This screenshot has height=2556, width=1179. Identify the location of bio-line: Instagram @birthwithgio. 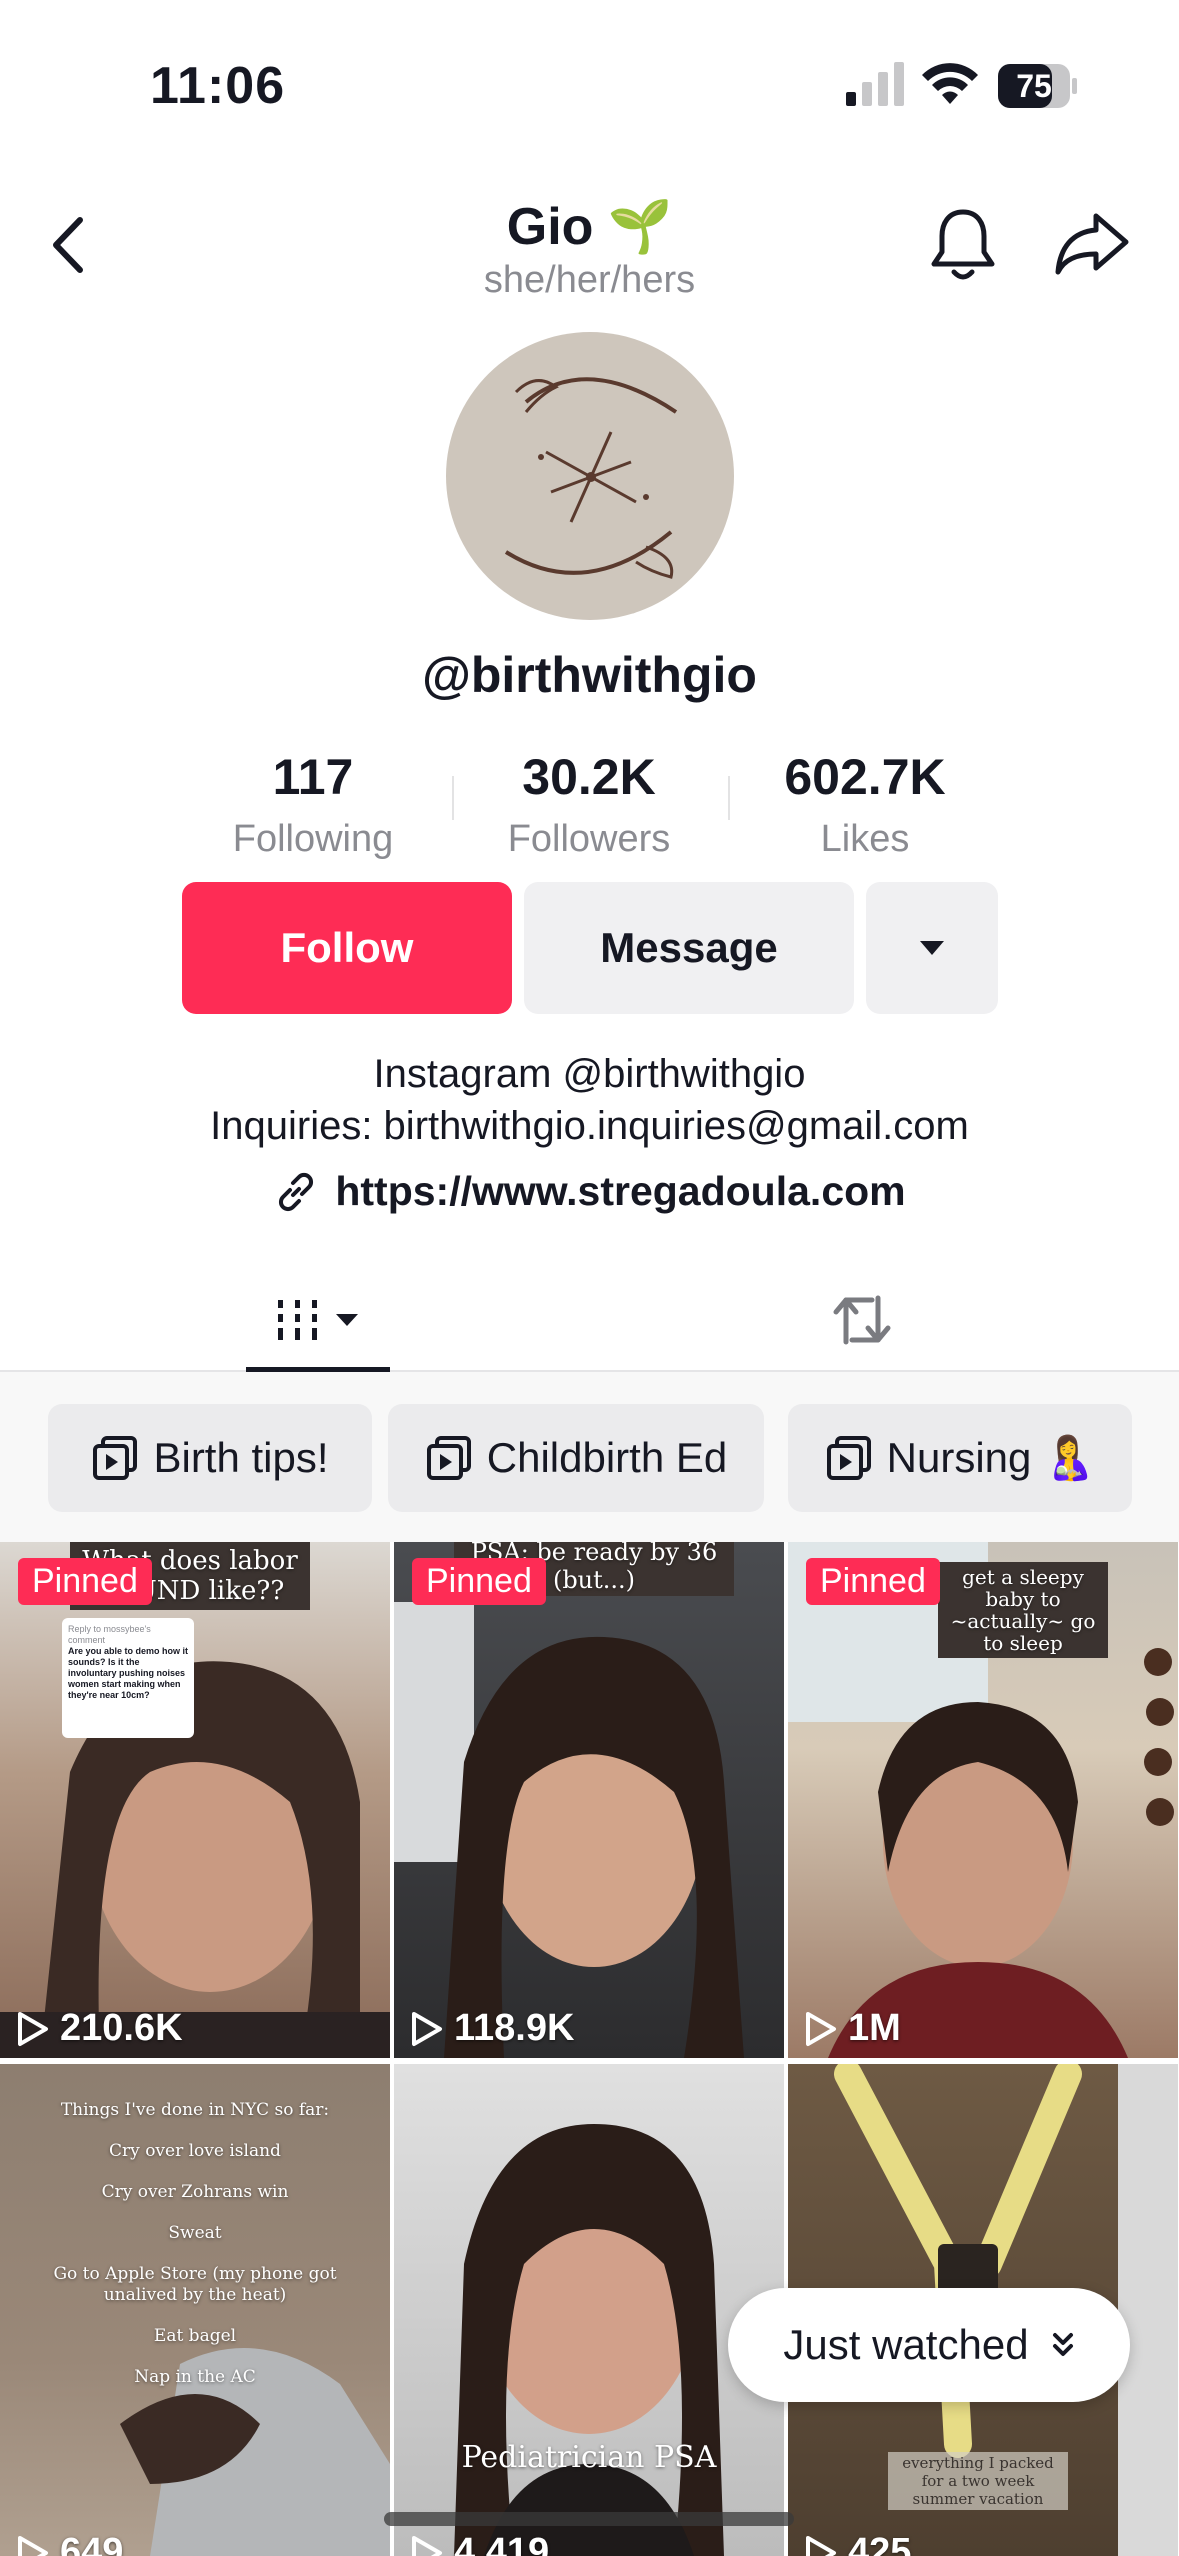
(589, 1074).